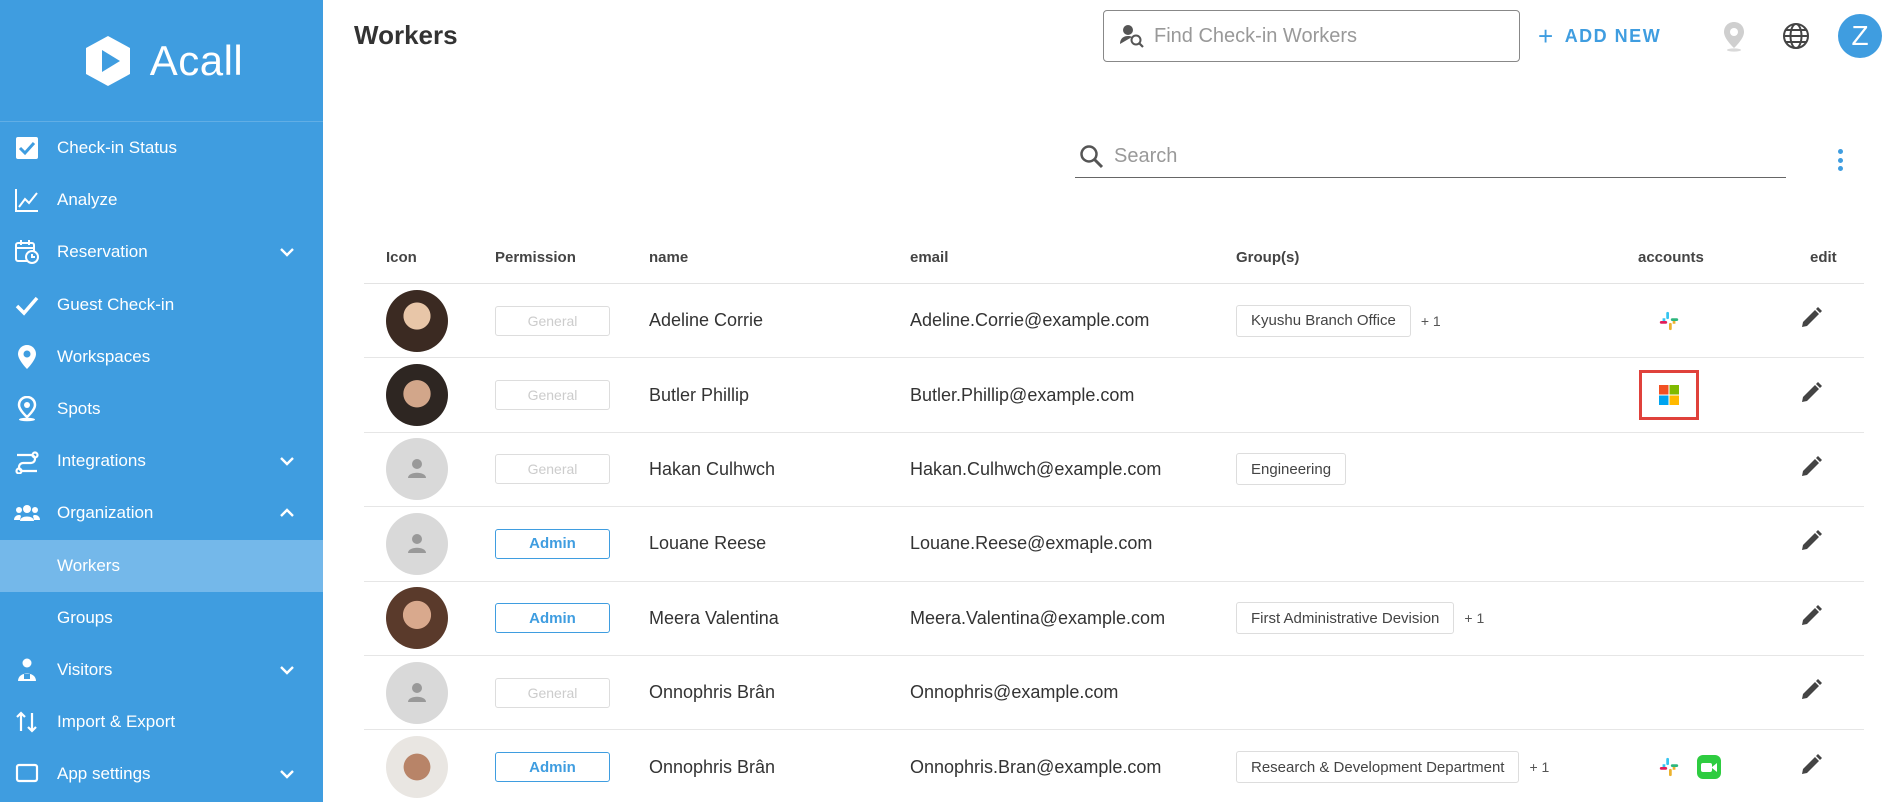  What do you see at coordinates (406, 35) in the screenshot?
I see `page-title: Workers` at bounding box center [406, 35].